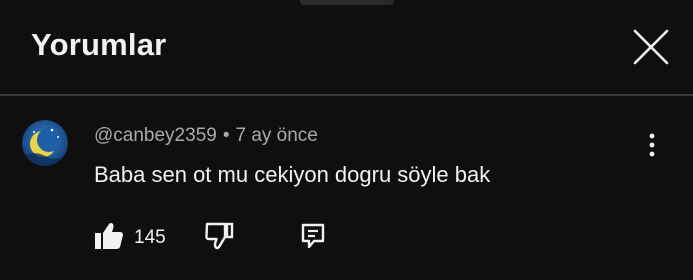 The width and height of the screenshot is (693, 280). Describe the element at coordinates (244, 237) in the screenshot. I see `comment-actions: 145` at that location.